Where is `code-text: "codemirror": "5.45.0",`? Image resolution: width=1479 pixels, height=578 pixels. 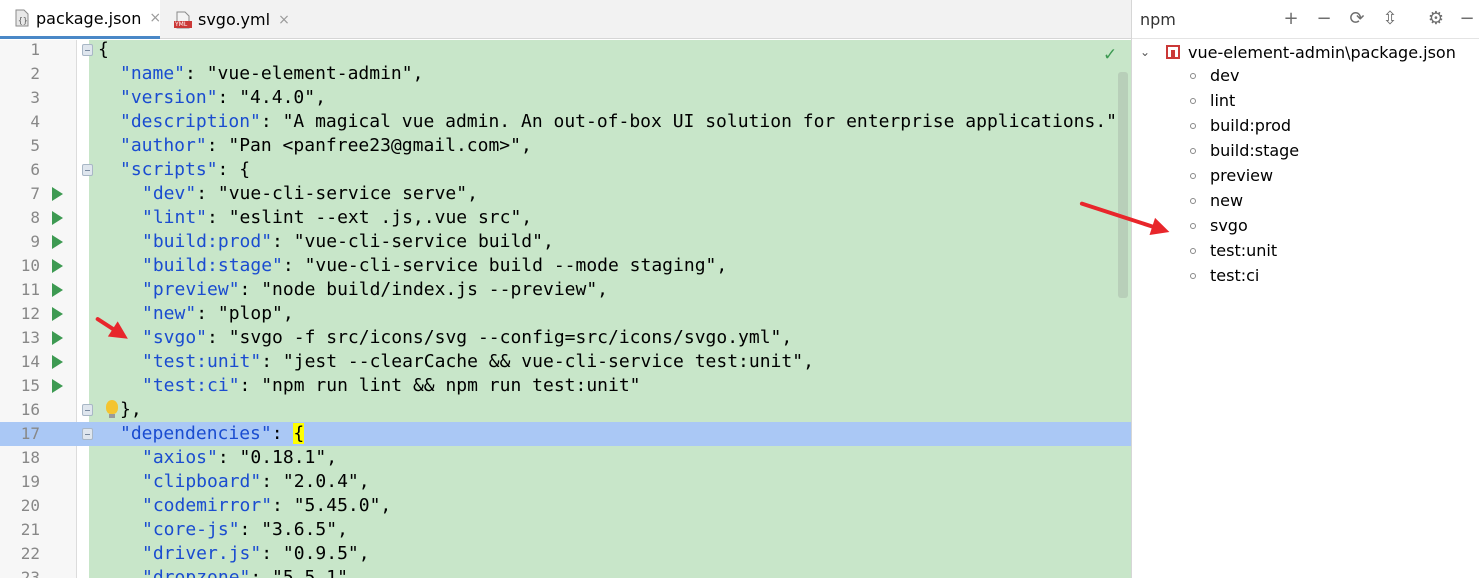
code-text: "codemirror": "5.45.0", is located at coordinates (266, 506).